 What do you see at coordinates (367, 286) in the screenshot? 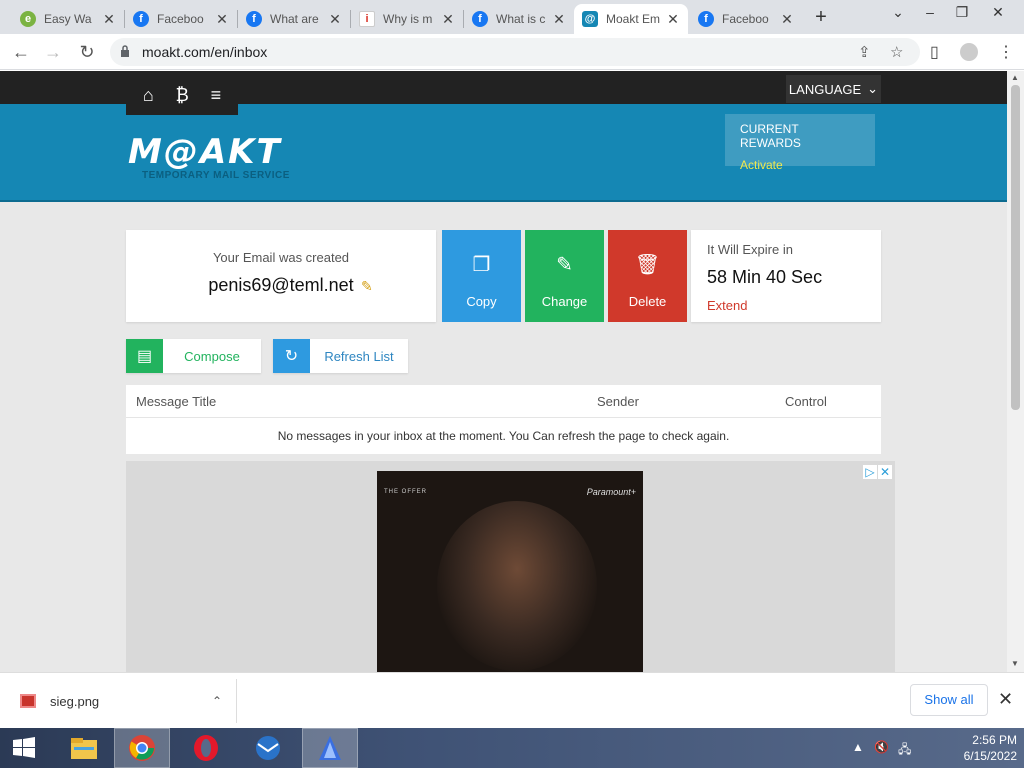
I see `edit-pencil-icon: ✎` at bounding box center [367, 286].